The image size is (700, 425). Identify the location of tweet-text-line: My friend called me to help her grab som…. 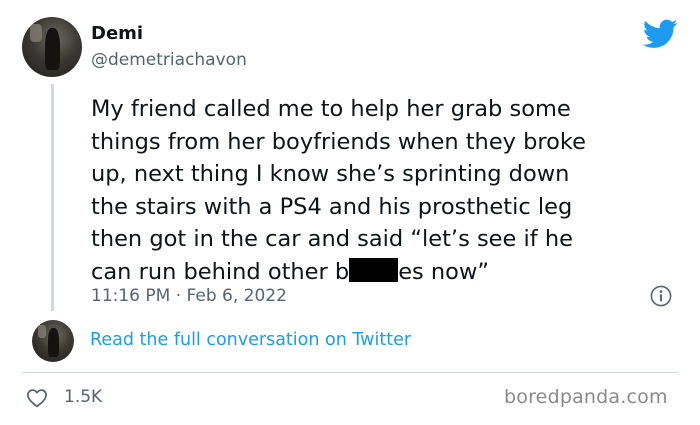
(331, 109).